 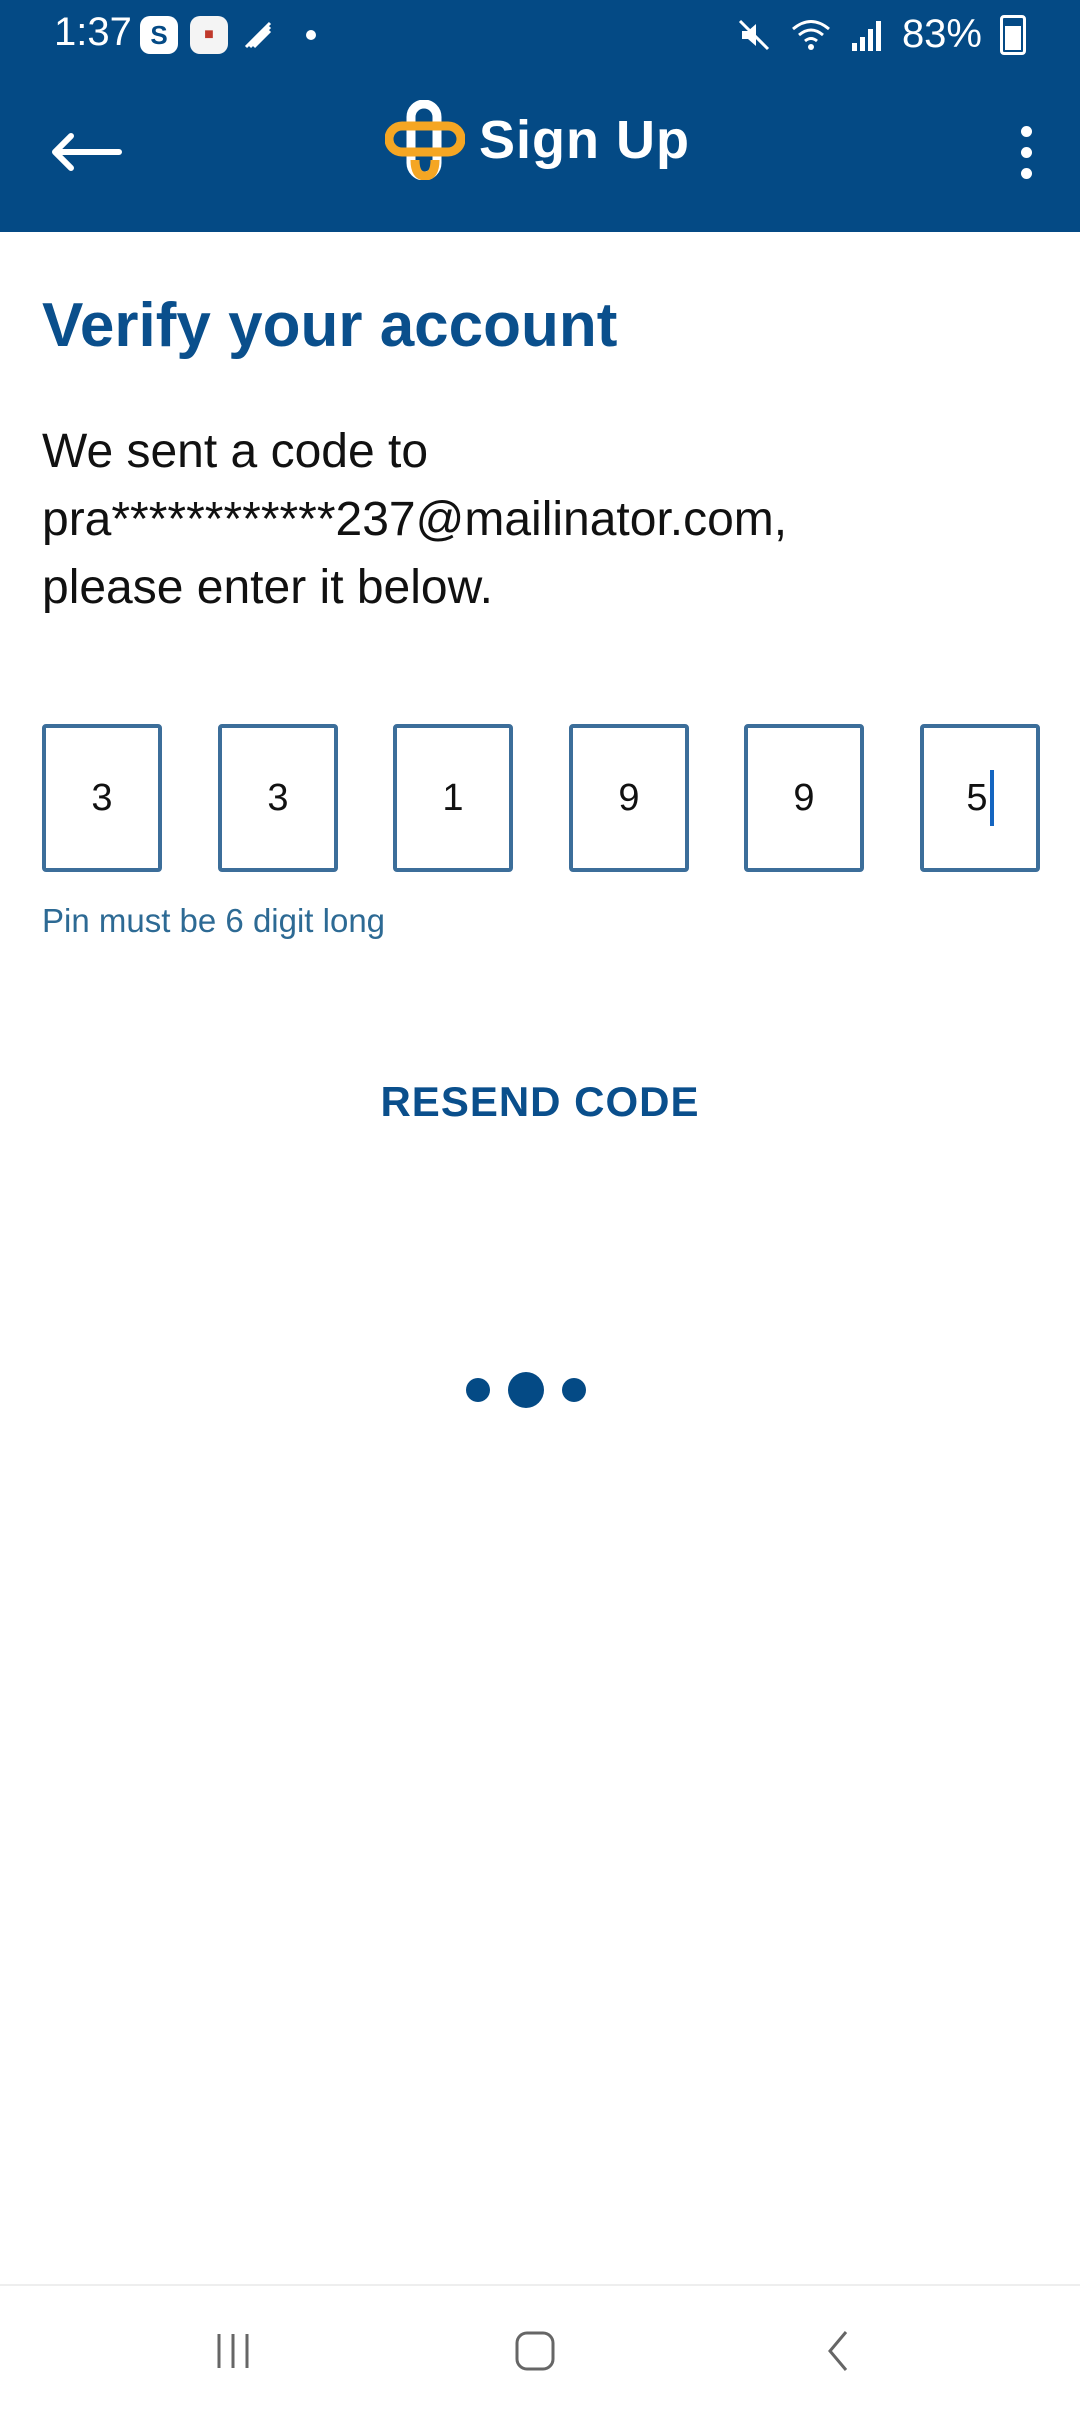 I want to click on arrow-left-icon, so click(x=87, y=152).